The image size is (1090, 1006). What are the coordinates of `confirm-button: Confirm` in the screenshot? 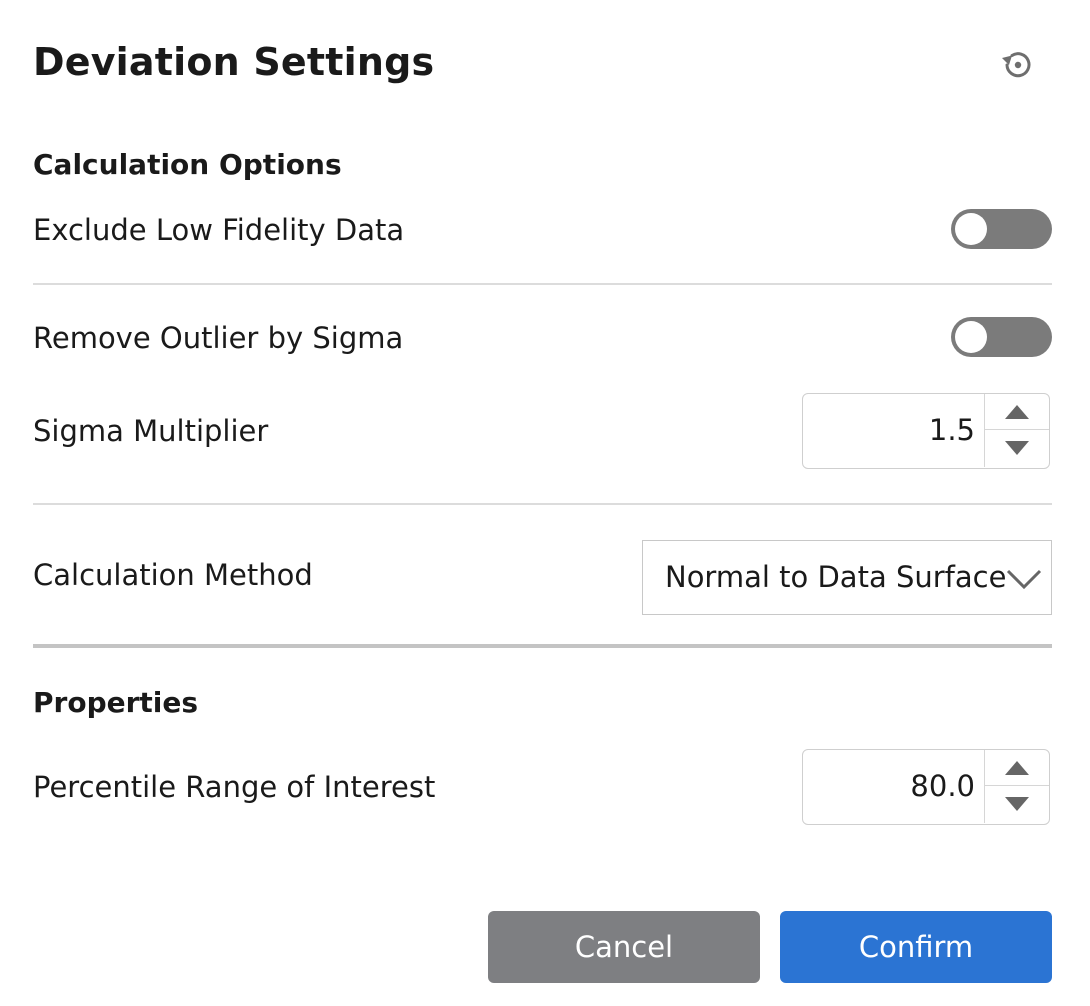 It's located at (916, 947).